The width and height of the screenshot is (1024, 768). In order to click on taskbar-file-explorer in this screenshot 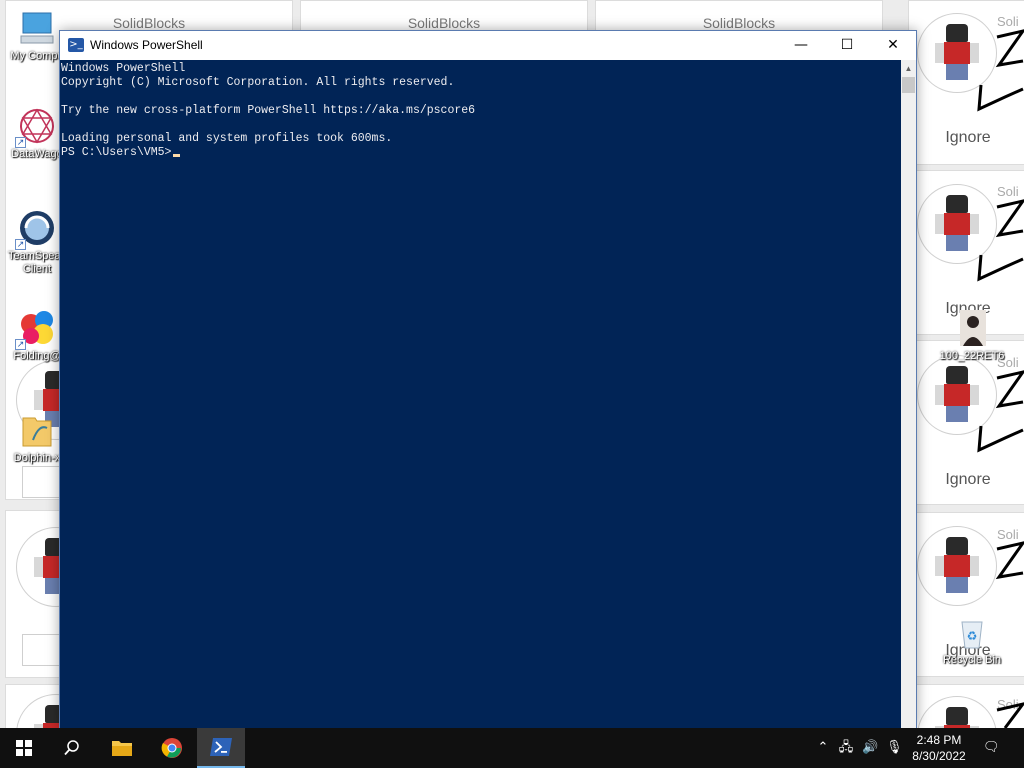, I will do `click(122, 748)`.